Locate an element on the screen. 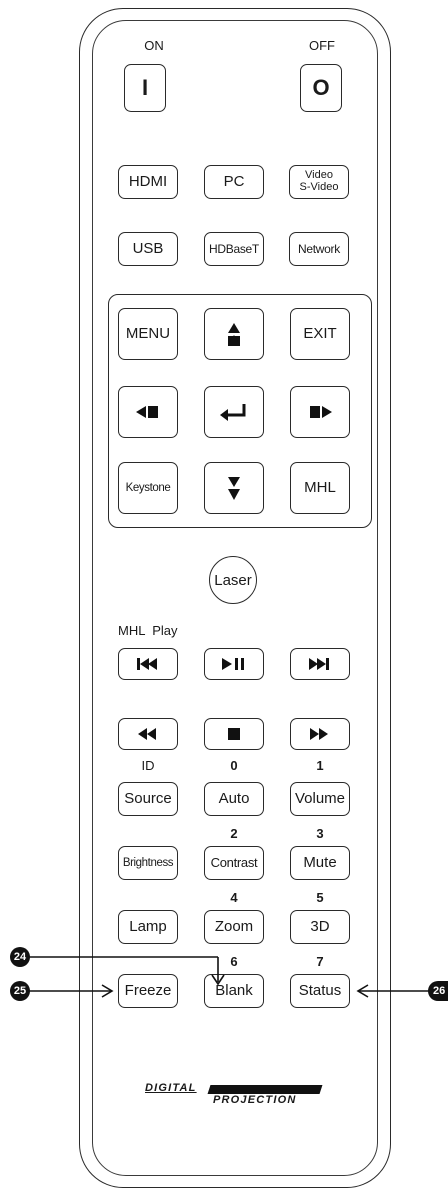  callout-26-badge: 26 is located at coordinates (438, 991).